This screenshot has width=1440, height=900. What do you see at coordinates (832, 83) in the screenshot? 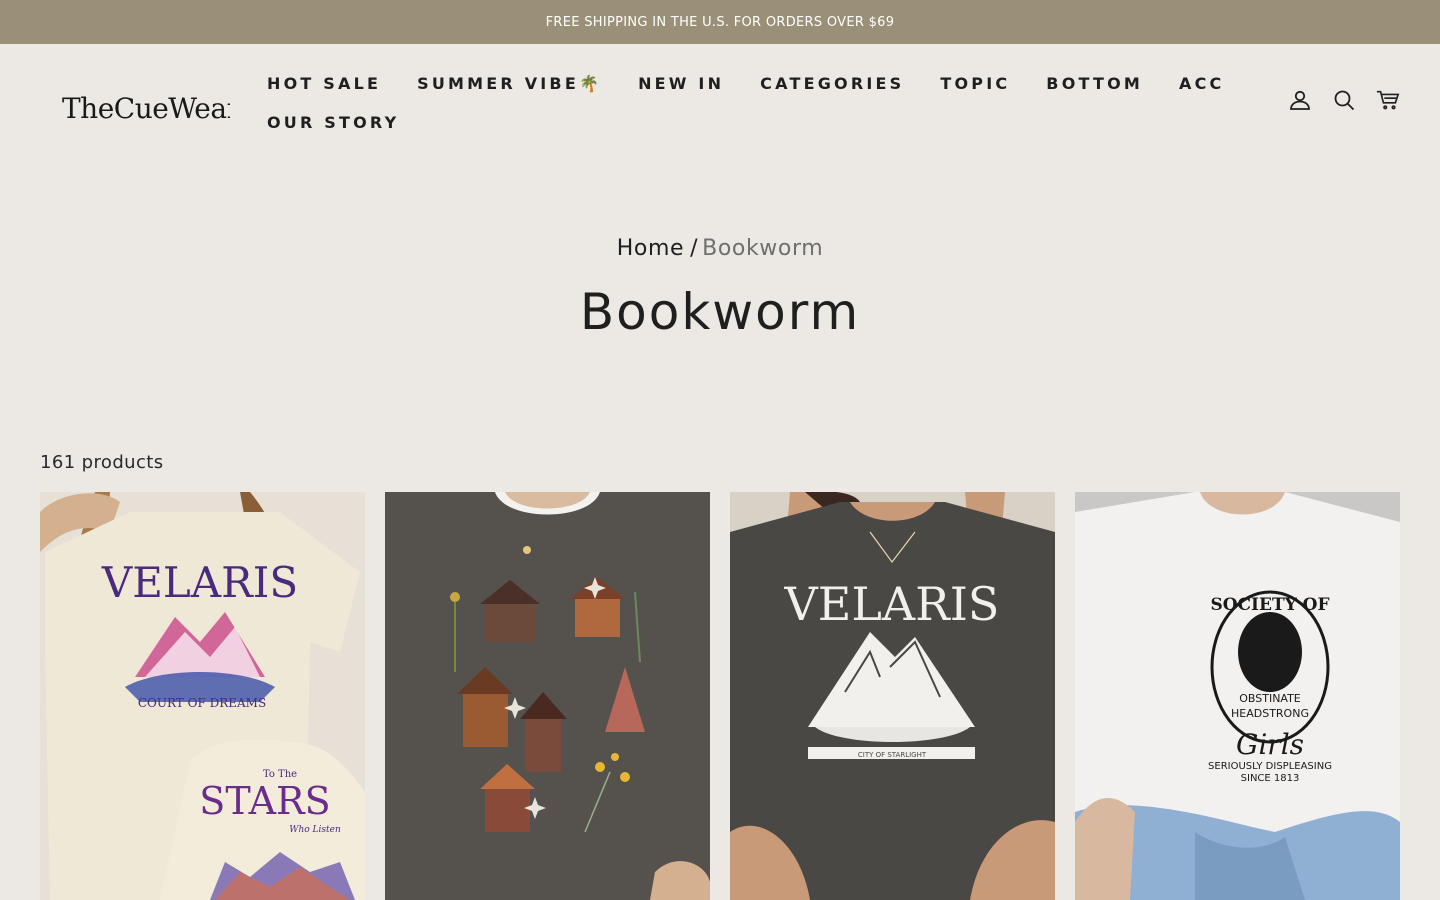
I see `nav-item-categories: CATEGORIES` at bounding box center [832, 83].